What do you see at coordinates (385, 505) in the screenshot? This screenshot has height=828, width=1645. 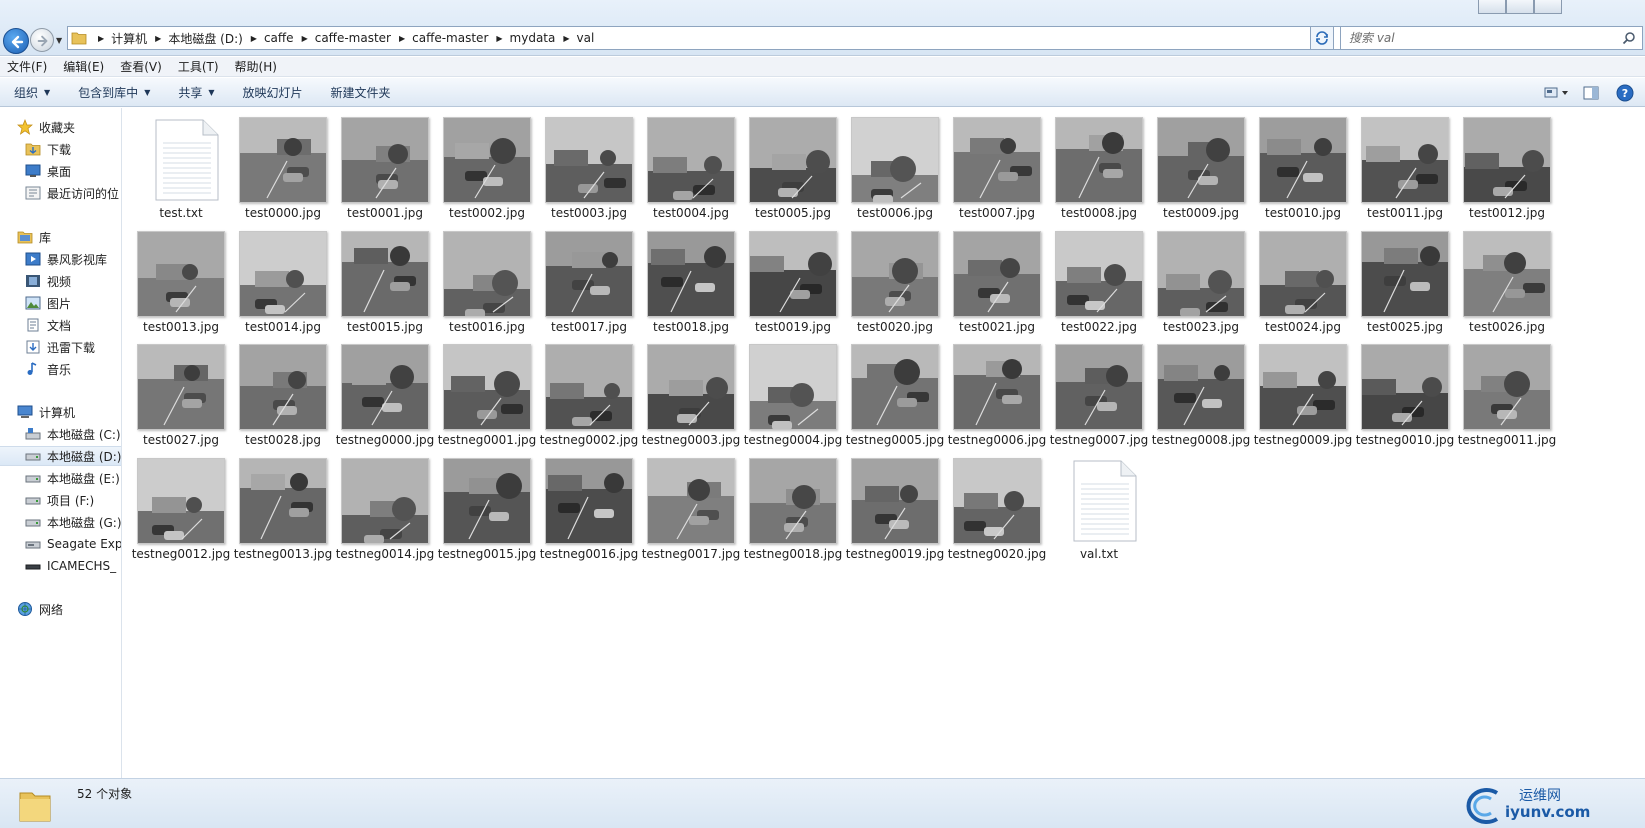 I see `image-file-item: testneg0014.jpg` at bounding box center [385, 505].